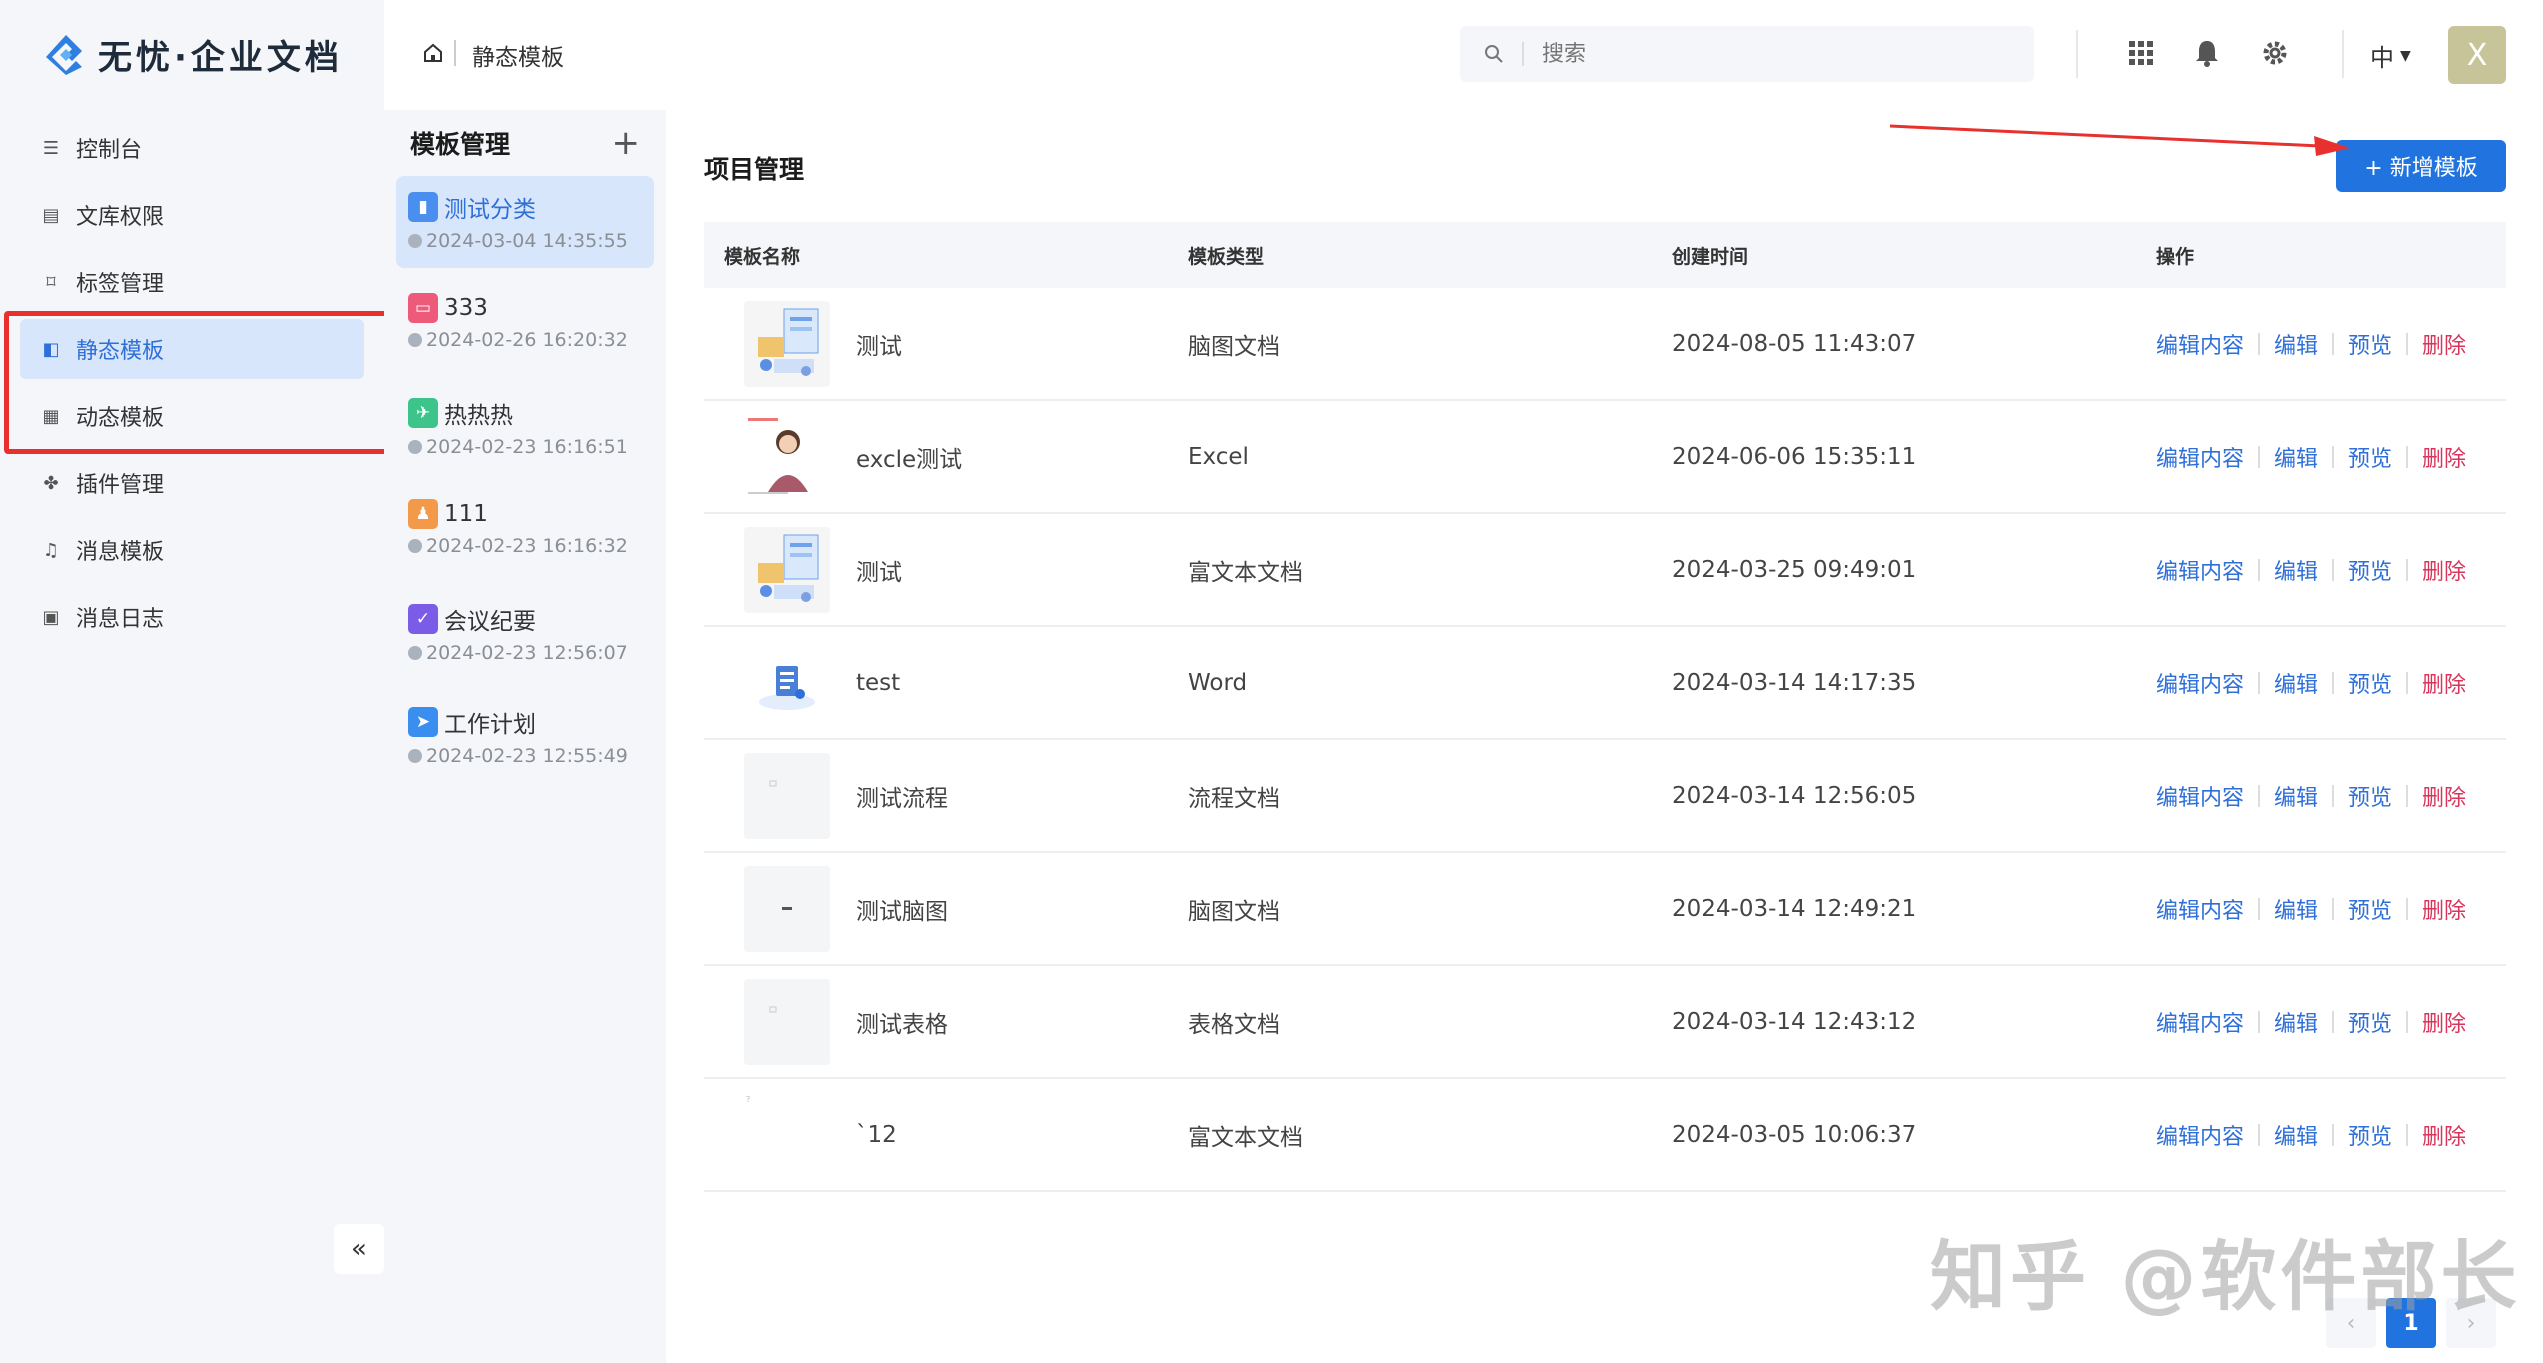 This screenshot has height=1363, width=2543. What do you see at coordinates (359, 1249) in the screenshot?
I see `collapse-sidebar-button: «` at bounding box center [359, 1249].